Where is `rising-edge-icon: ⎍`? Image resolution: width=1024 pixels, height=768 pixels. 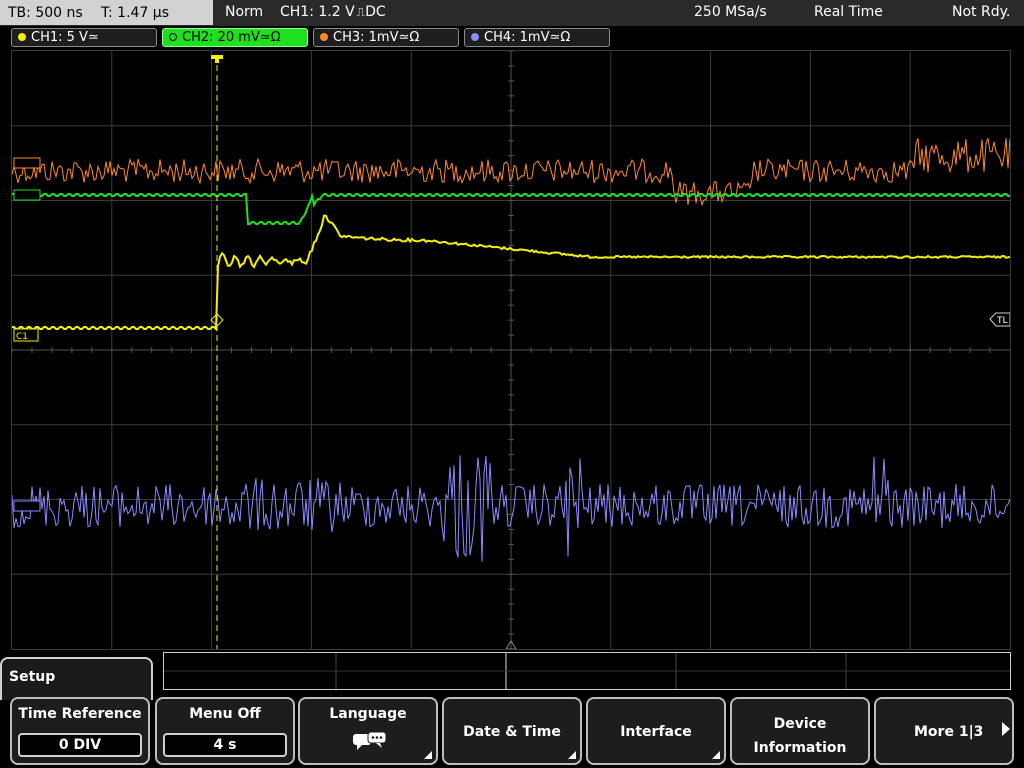
rising-edge-icon: ⎍ is located at coordinates (361, 12).